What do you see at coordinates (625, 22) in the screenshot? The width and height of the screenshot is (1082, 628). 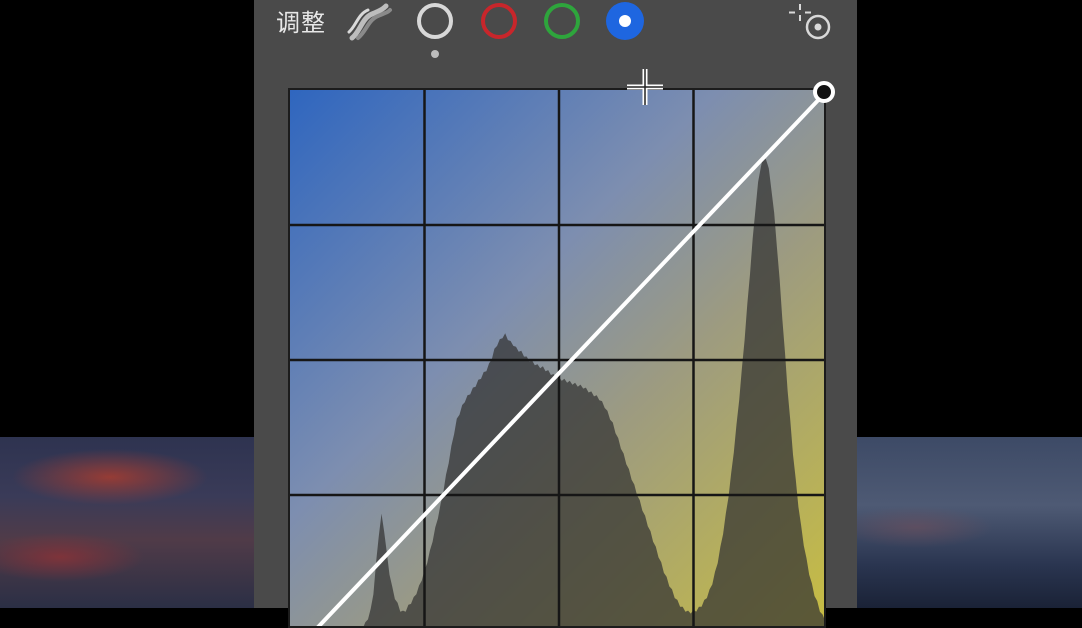 I see `blue-channel-icon` at bounding box center [625, 22].